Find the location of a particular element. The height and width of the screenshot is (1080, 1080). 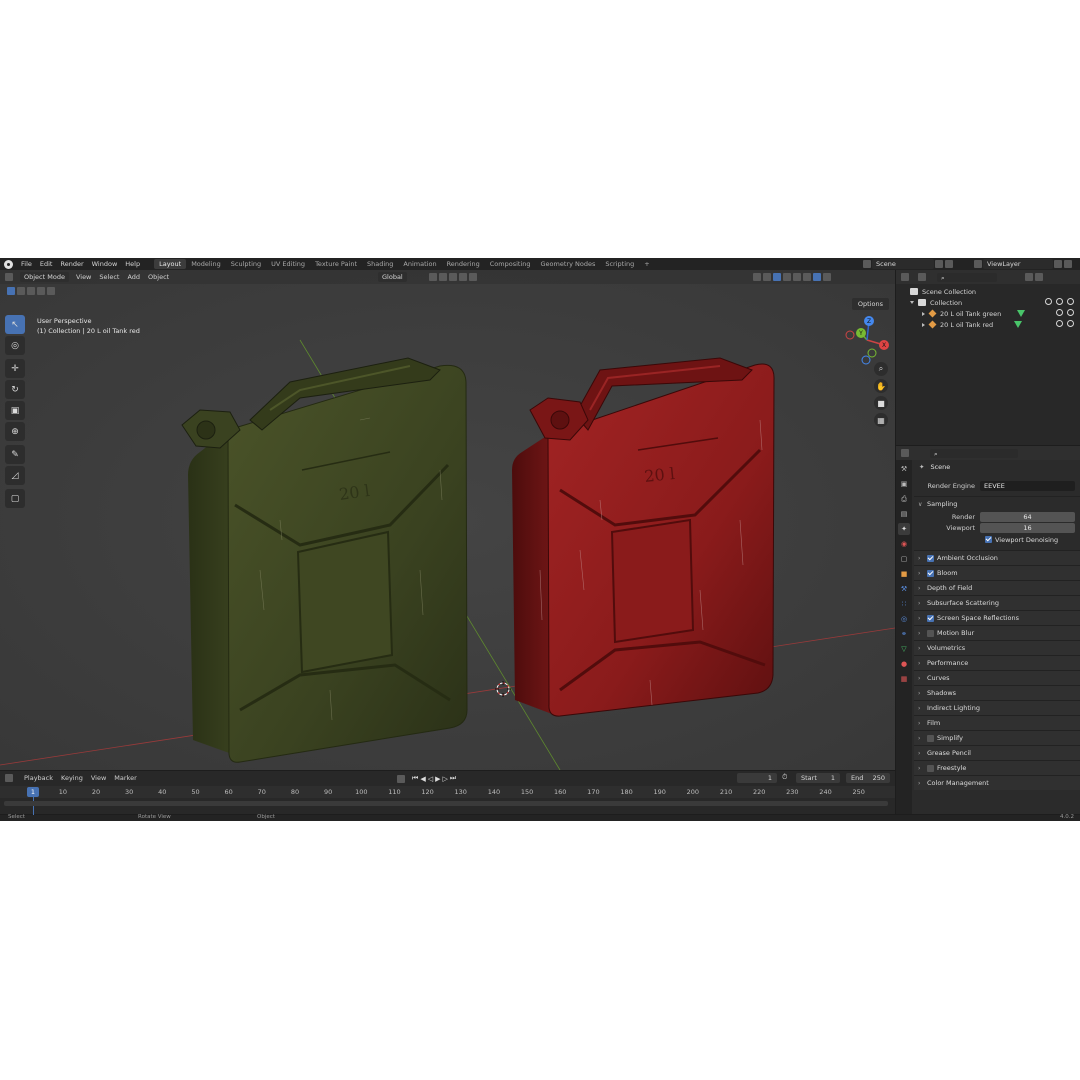

data-tab-icon: ▽ is located at coordinates (904, 649).